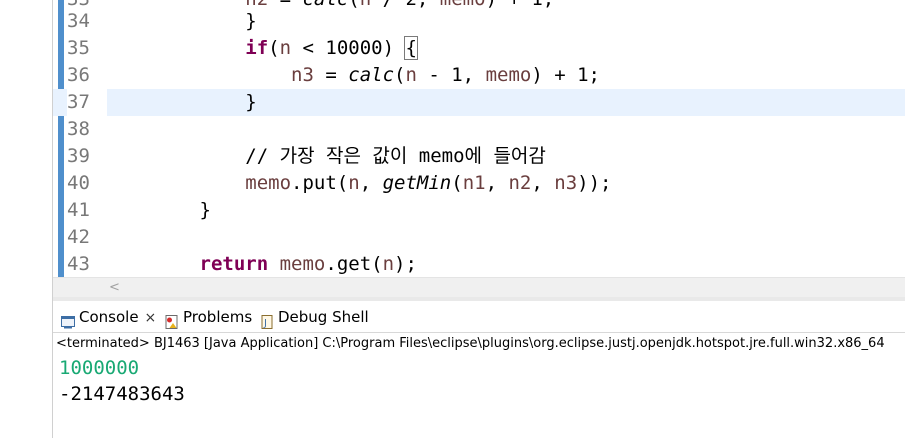 The height and width of the screenshot is (438, 905). What do you see at coordinates (87, 264) in the screenshot?
I see `line-number: 43` at bounding box center [87, 264].